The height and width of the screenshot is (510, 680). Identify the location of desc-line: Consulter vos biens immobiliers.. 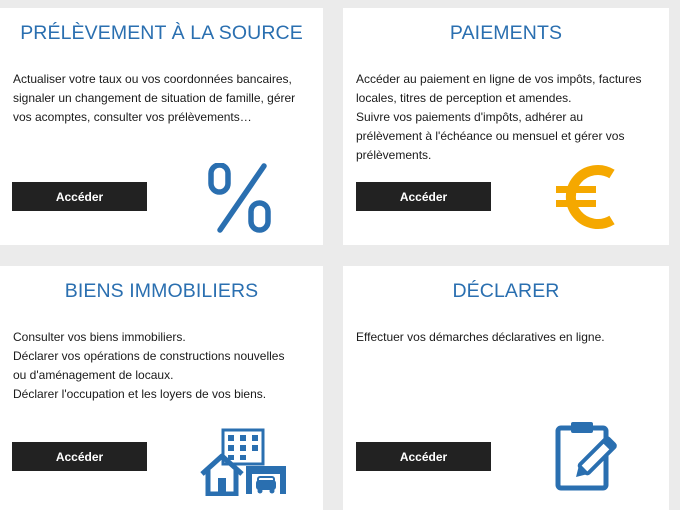
(99, 337).